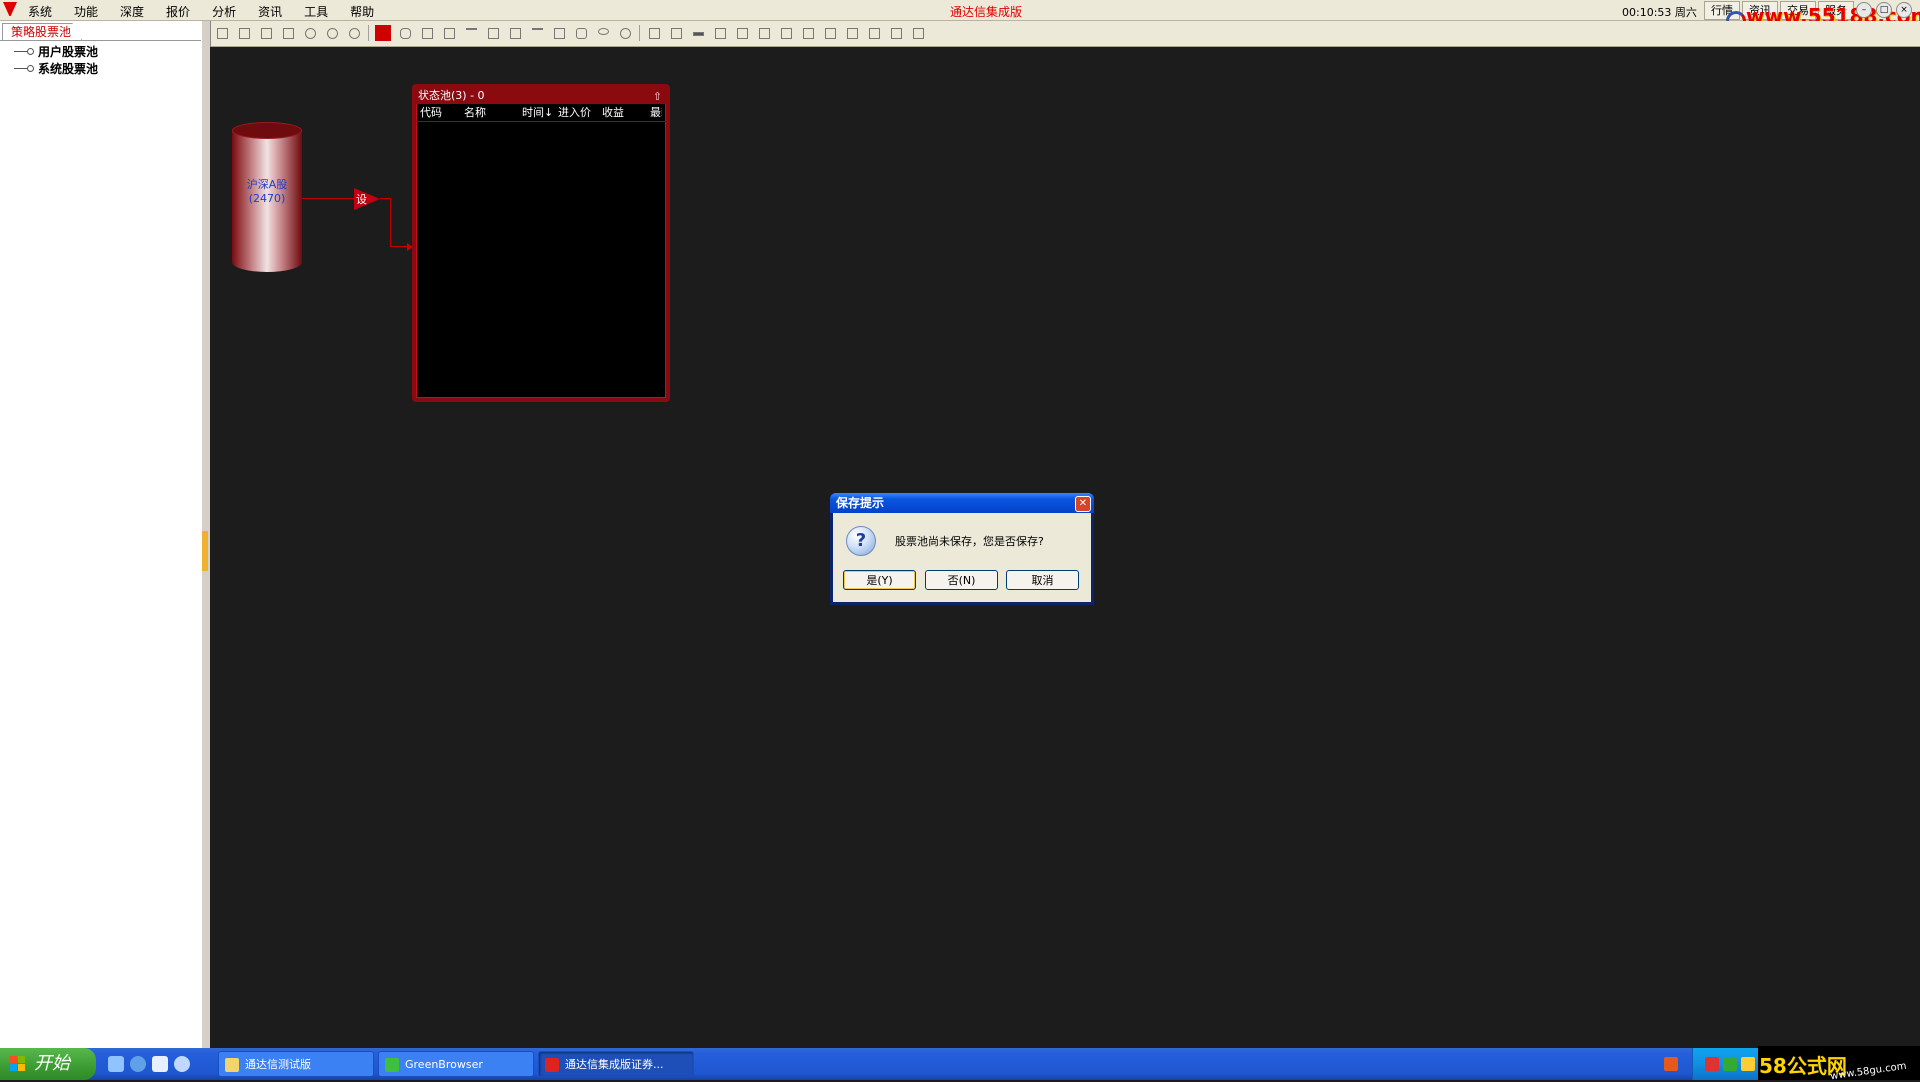  Describe the element at coordinates (786, 33) in the screenshot. I see `align-bottom-icon` at that location.